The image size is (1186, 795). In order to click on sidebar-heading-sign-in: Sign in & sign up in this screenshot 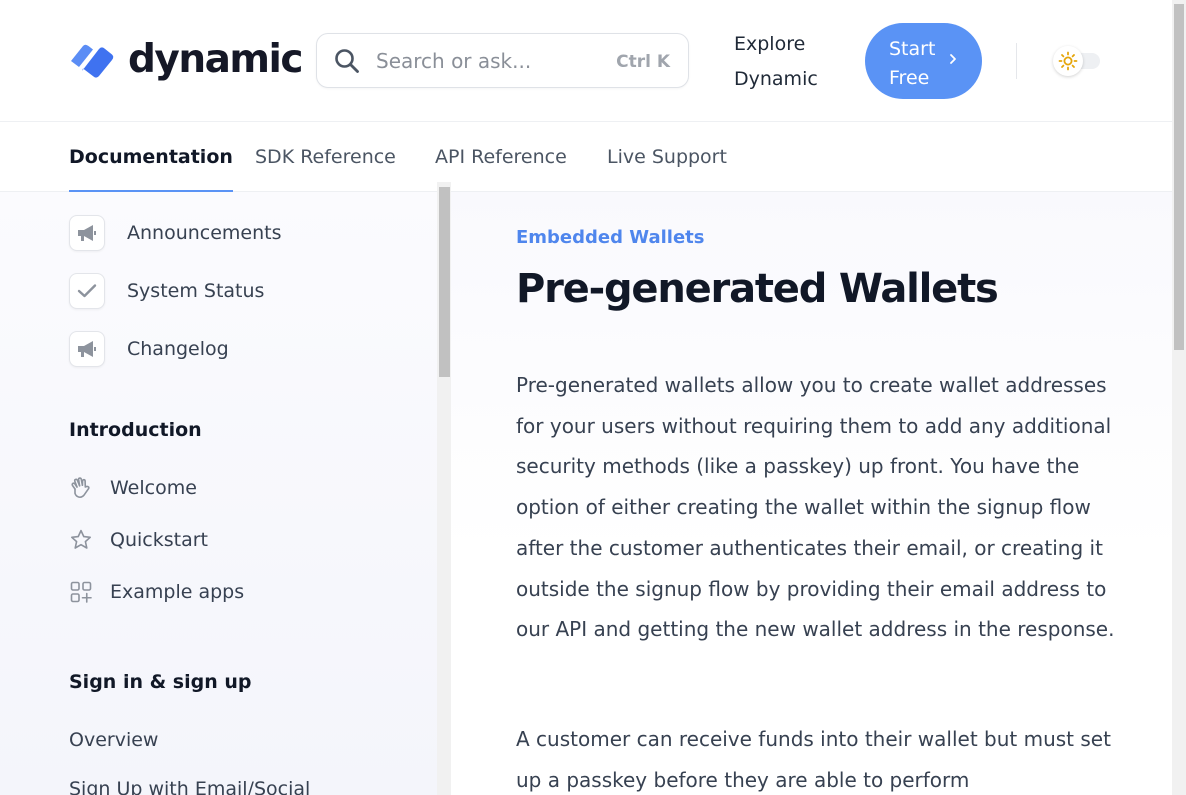, I will do `click(160, 682)`.